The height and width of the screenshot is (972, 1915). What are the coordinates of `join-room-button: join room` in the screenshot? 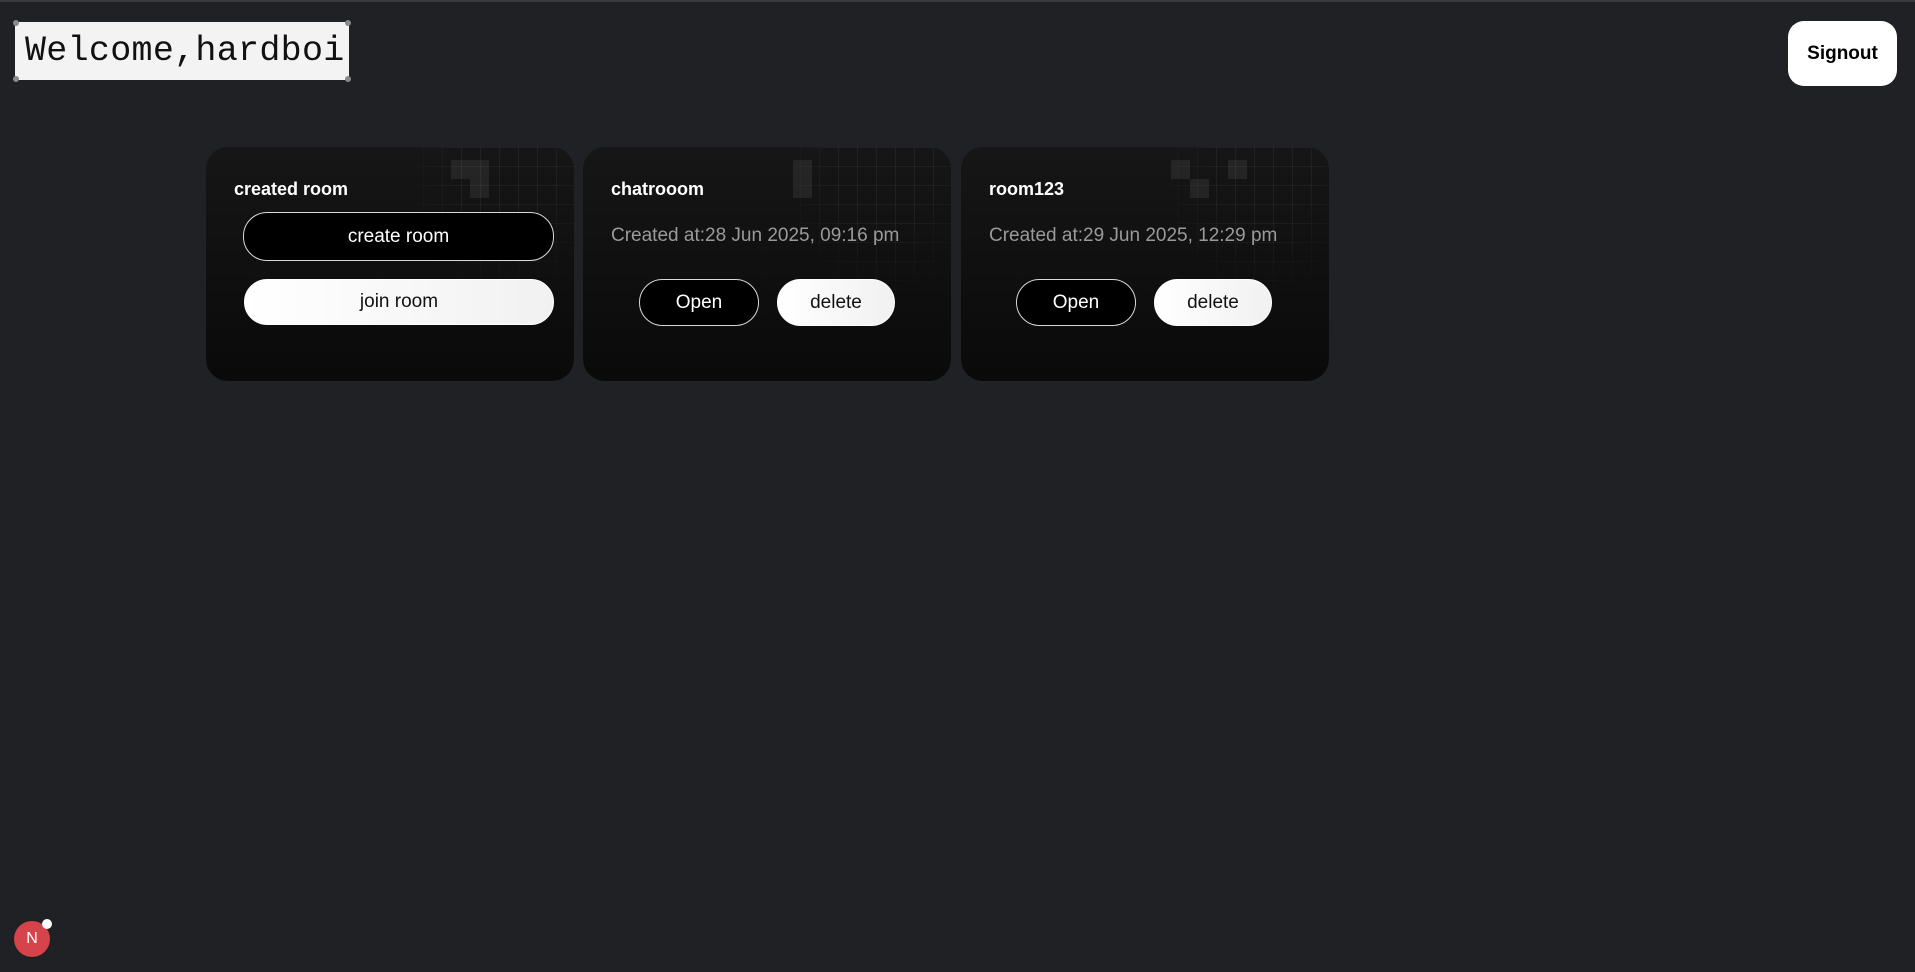 It's located at (399, 302).